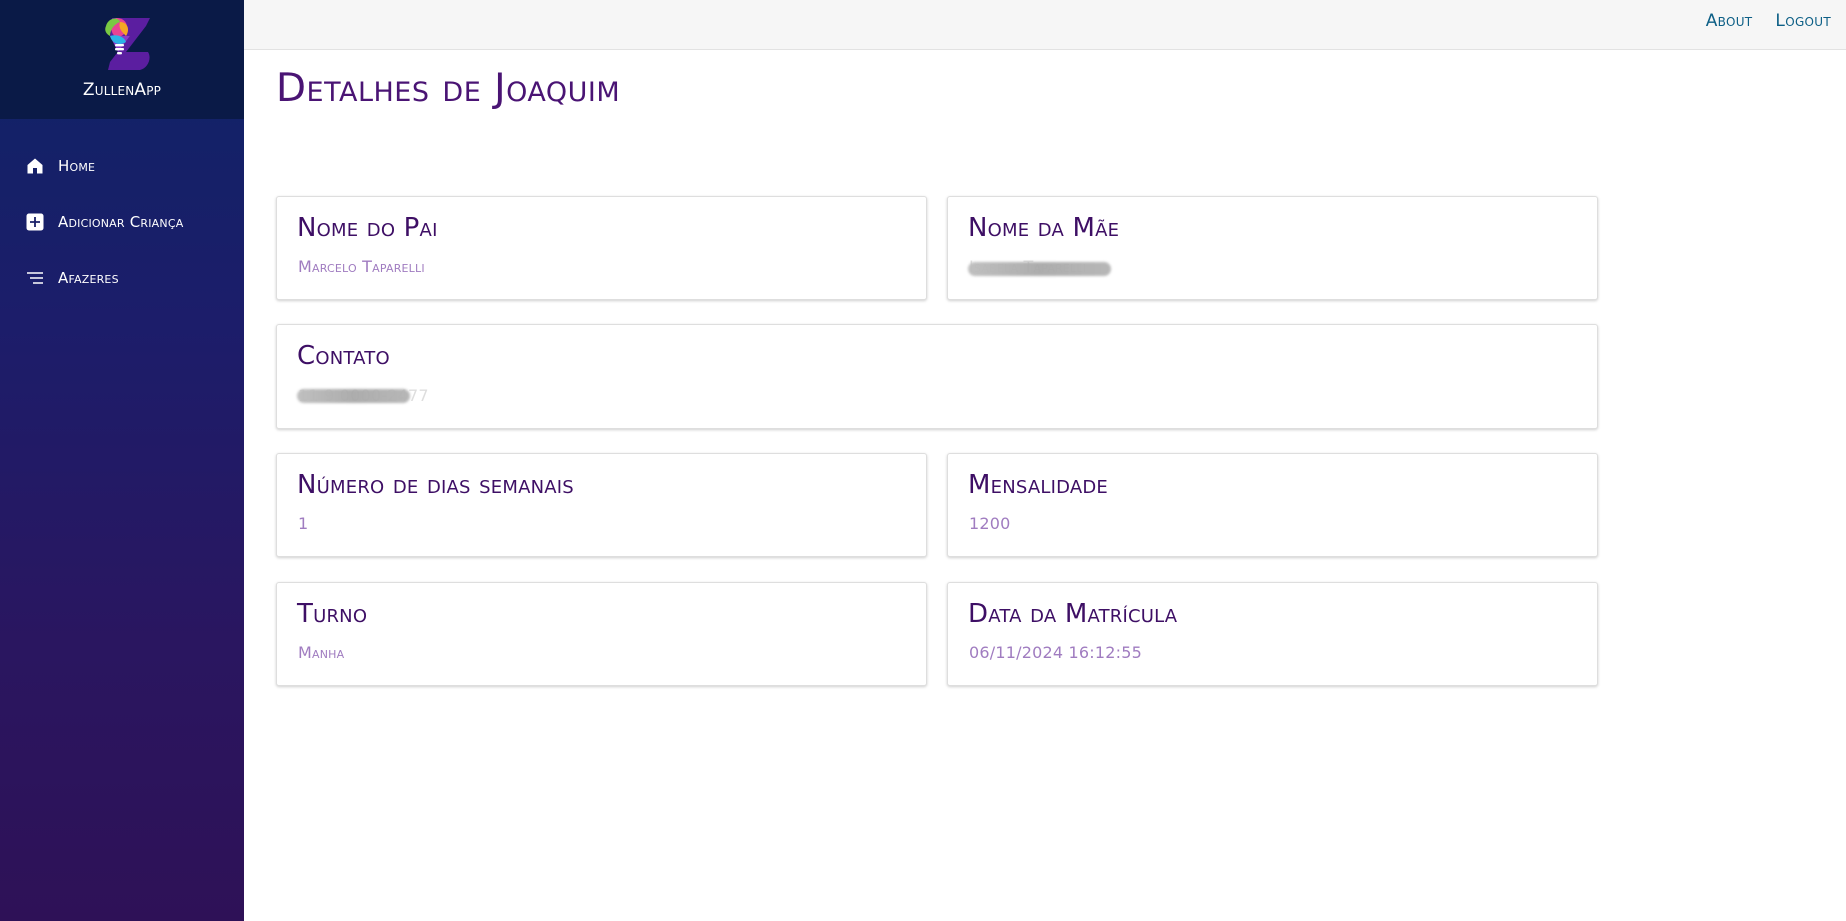 The image size is (1846, 921). I want to click on add-box-icon, so click(35, 222).